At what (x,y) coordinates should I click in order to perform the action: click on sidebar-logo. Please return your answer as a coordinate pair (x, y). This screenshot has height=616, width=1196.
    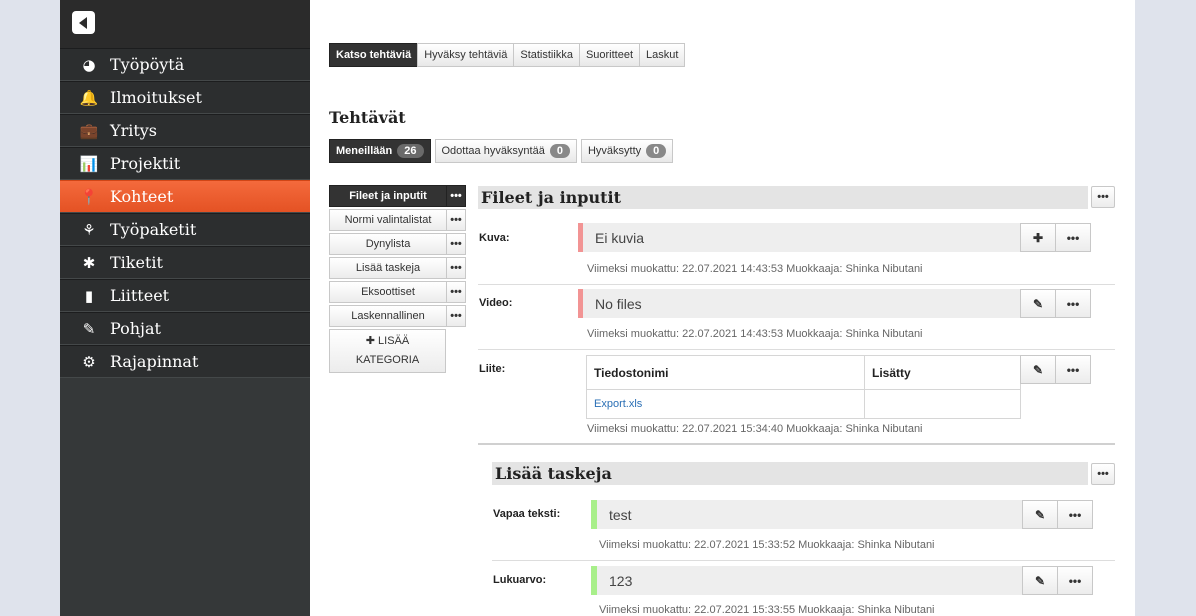
    Looking at the image, I should click on (185, 24).